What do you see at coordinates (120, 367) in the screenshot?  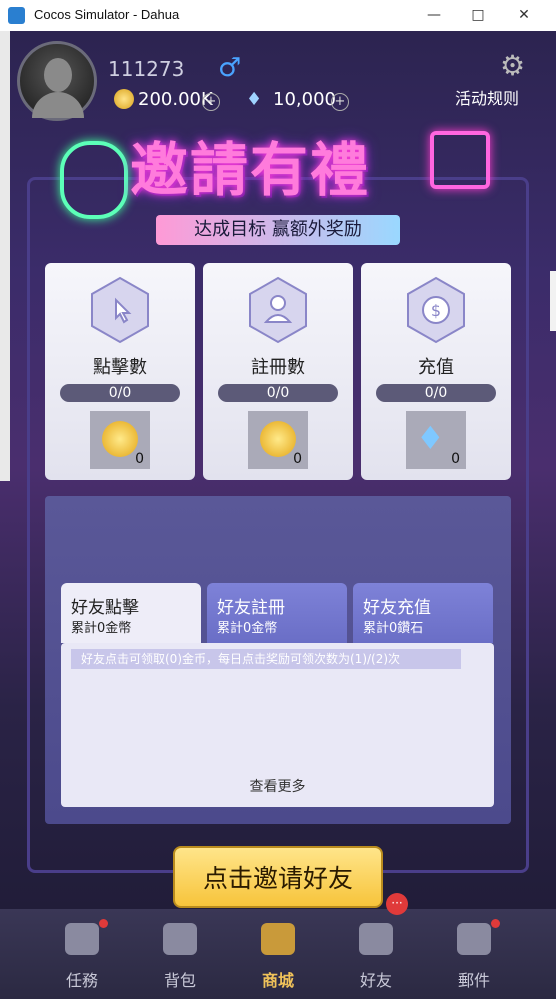 I see `stat-label: 點擊數` at bounding box center [120, 367].